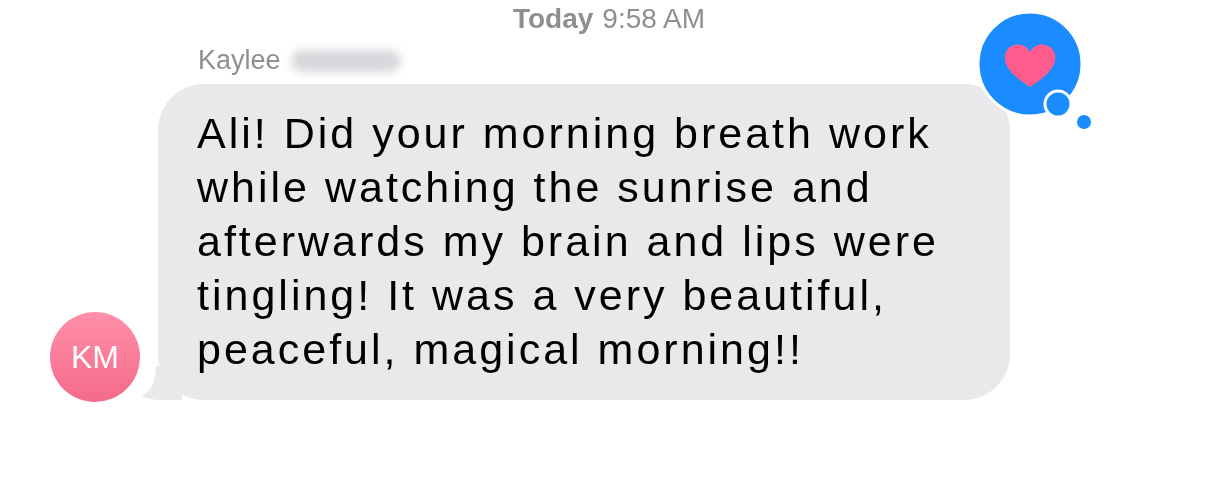 This screenshot has height=484, width=1218. I want to click on timestamp-time: 9:58 AM, so click(654, 19).